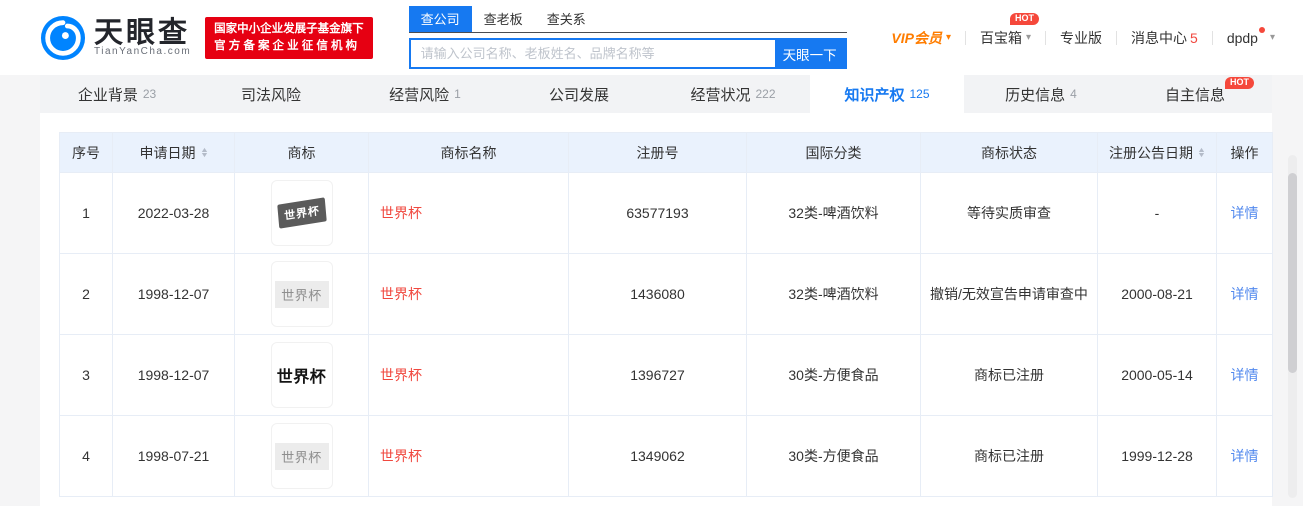 The image size is (1303, 506). I want to click on cell-announce-date: 1999-12-28, so click(1157, 456).